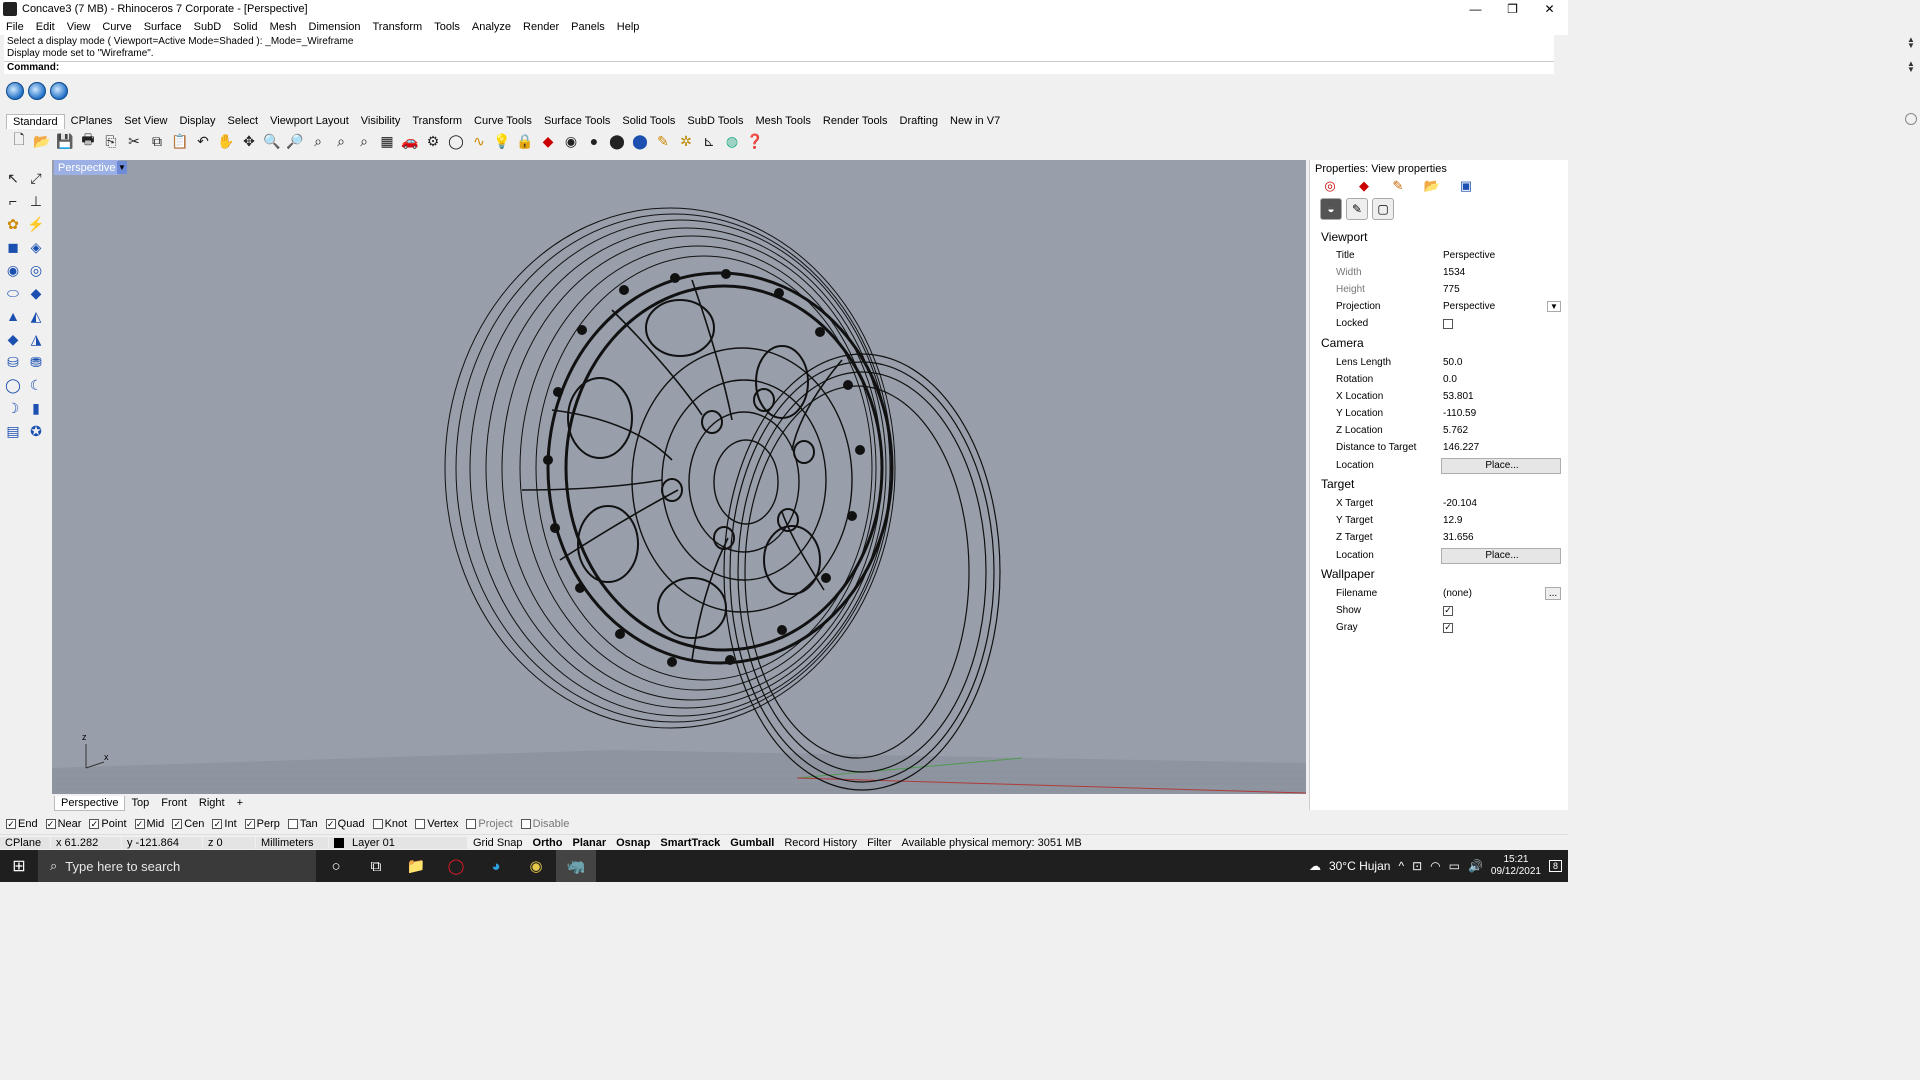 The width and height of the screenshot is (1920, 1080). What do you see at coordinates (577, 121) in the screenshot?
I see `tab-surface-tools: Surface Tools` at bounding box center [577, 121].